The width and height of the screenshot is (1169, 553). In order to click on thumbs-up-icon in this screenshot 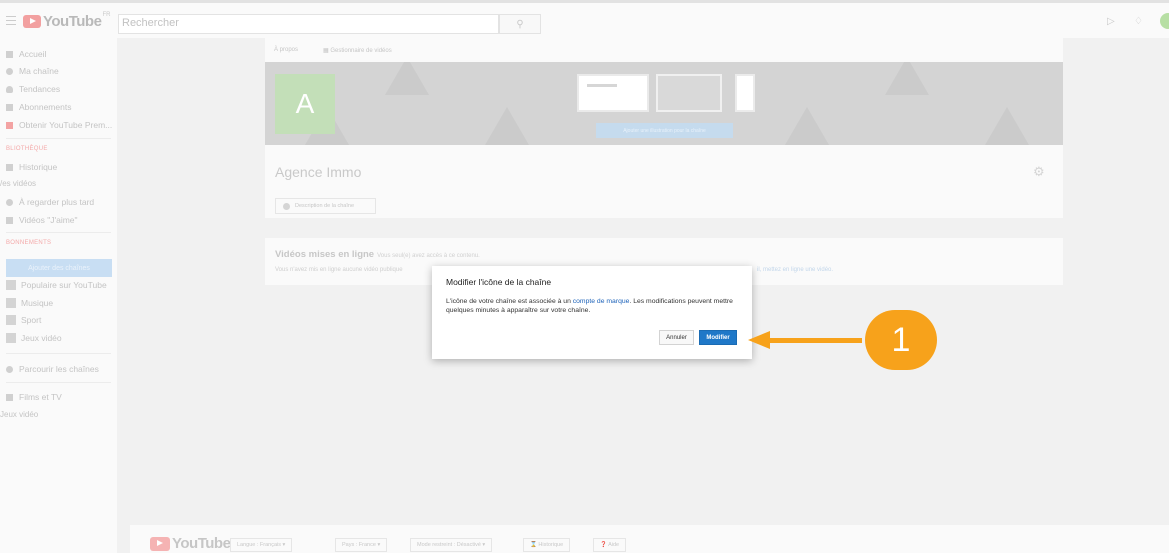, I will do `click(9, 220)`.